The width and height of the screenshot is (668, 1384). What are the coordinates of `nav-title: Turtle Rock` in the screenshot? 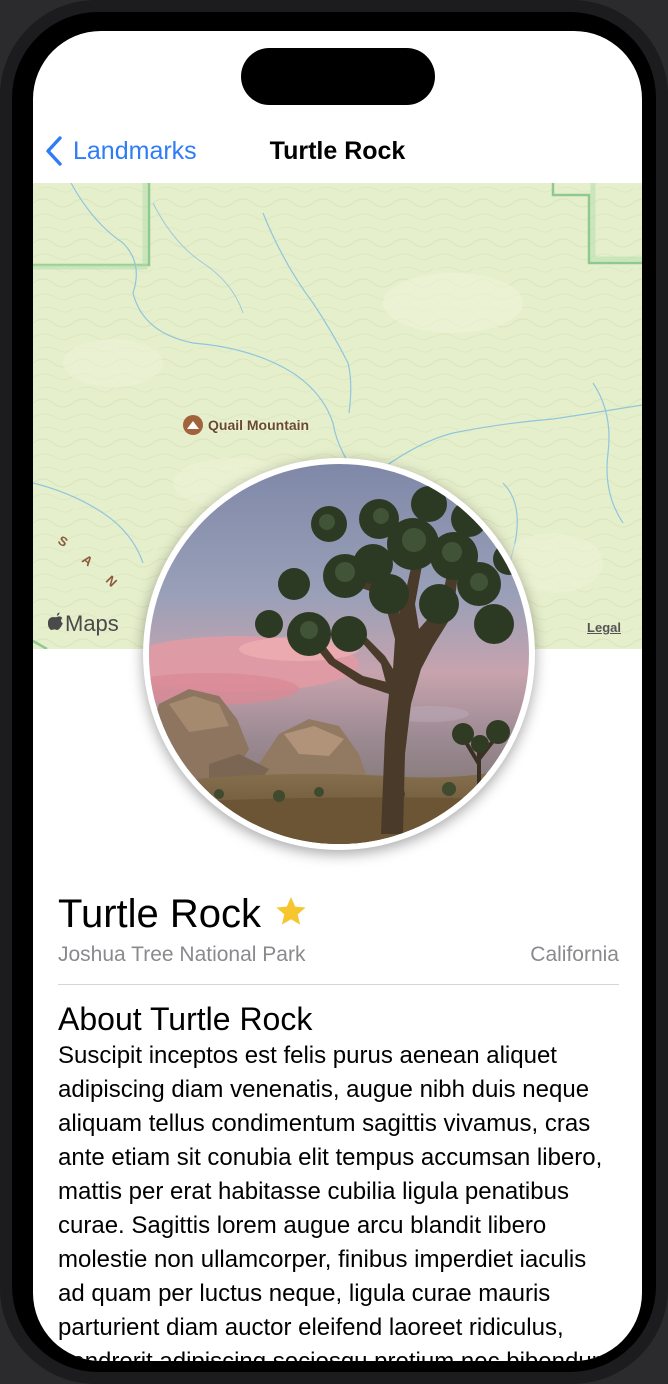 It's located at (337, 151).